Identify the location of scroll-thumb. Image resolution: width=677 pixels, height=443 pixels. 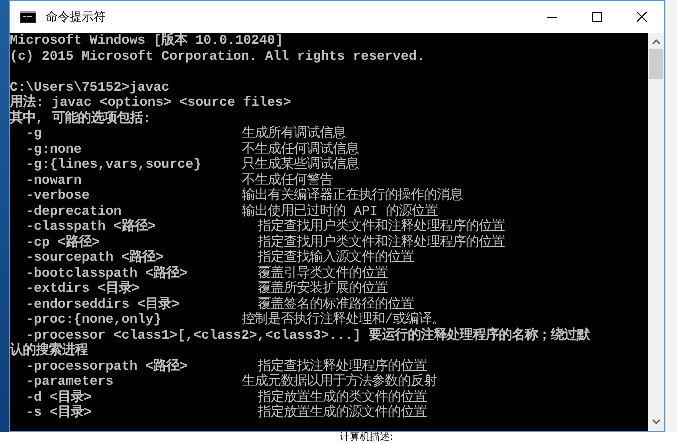
(656, 64).